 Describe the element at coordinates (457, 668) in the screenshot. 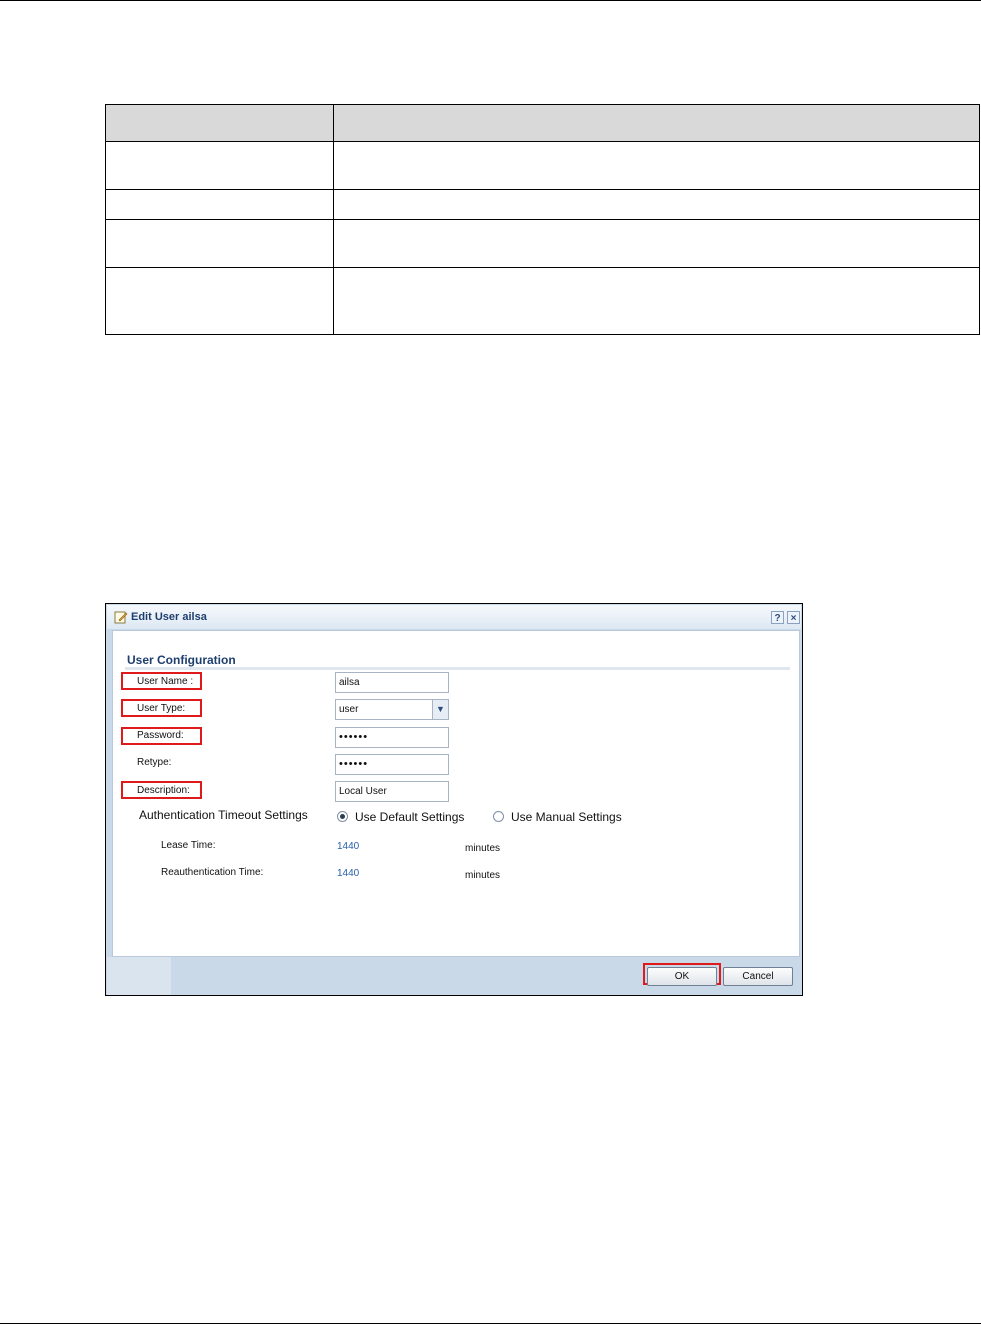

I see `section-divider` at that location.